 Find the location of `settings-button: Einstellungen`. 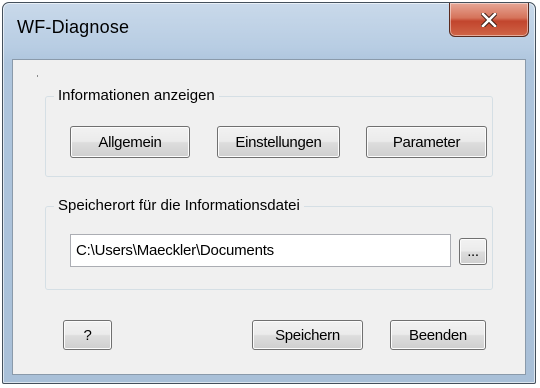

settings-button: Einstellungen is located at coordinates (278, 142).